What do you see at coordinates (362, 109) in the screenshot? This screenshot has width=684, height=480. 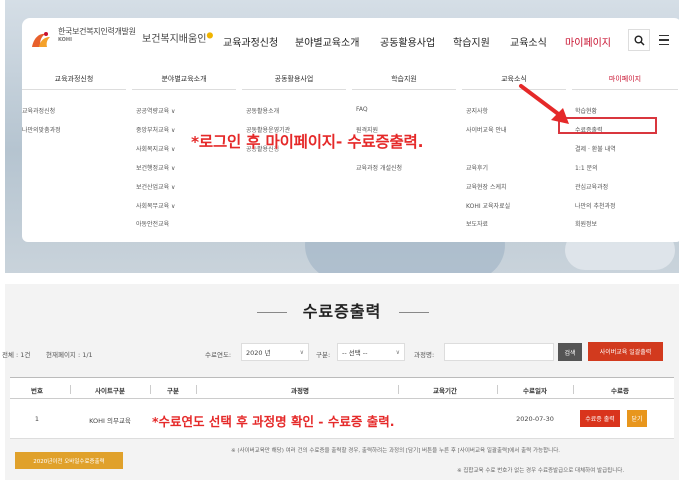 I see `mega-item: FAQ` at bounding box center [362, 109].